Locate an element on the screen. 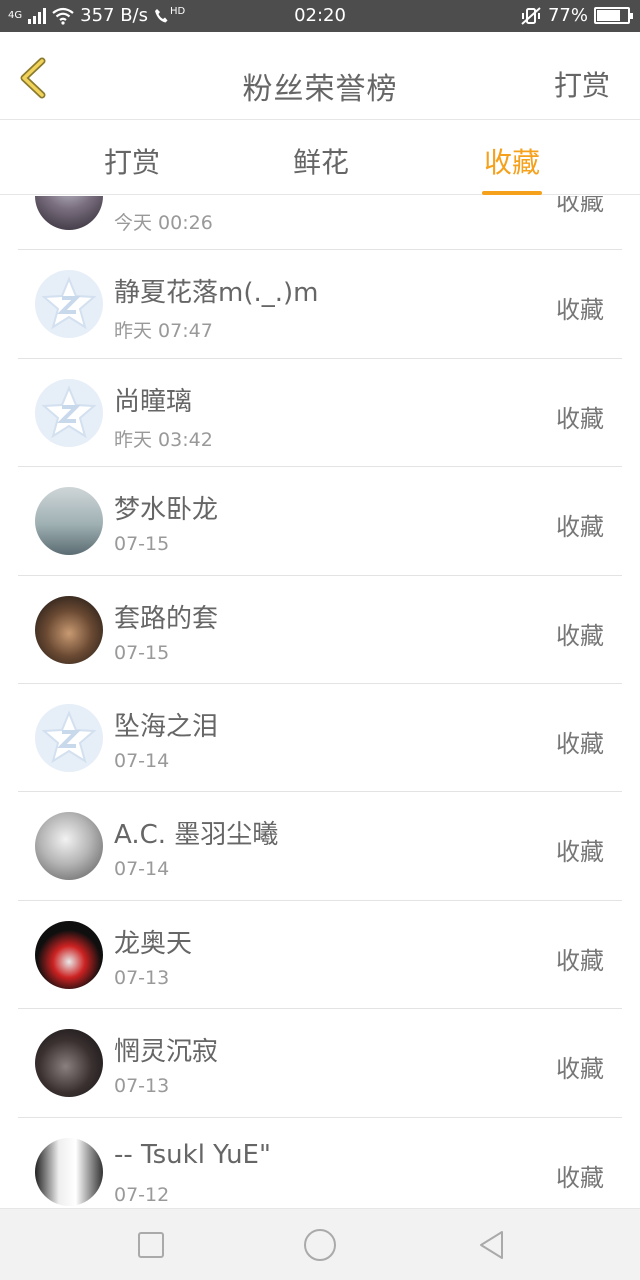  vibrate-icon is located at coordinates (531, 15).